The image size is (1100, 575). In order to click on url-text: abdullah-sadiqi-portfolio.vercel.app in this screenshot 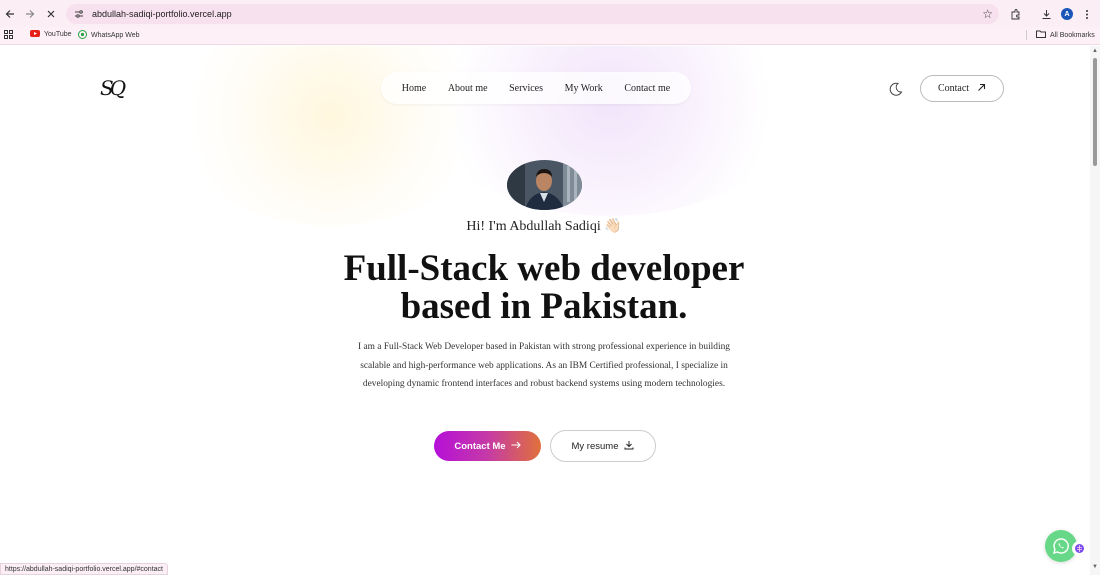, I will do `click(162, 14)`.